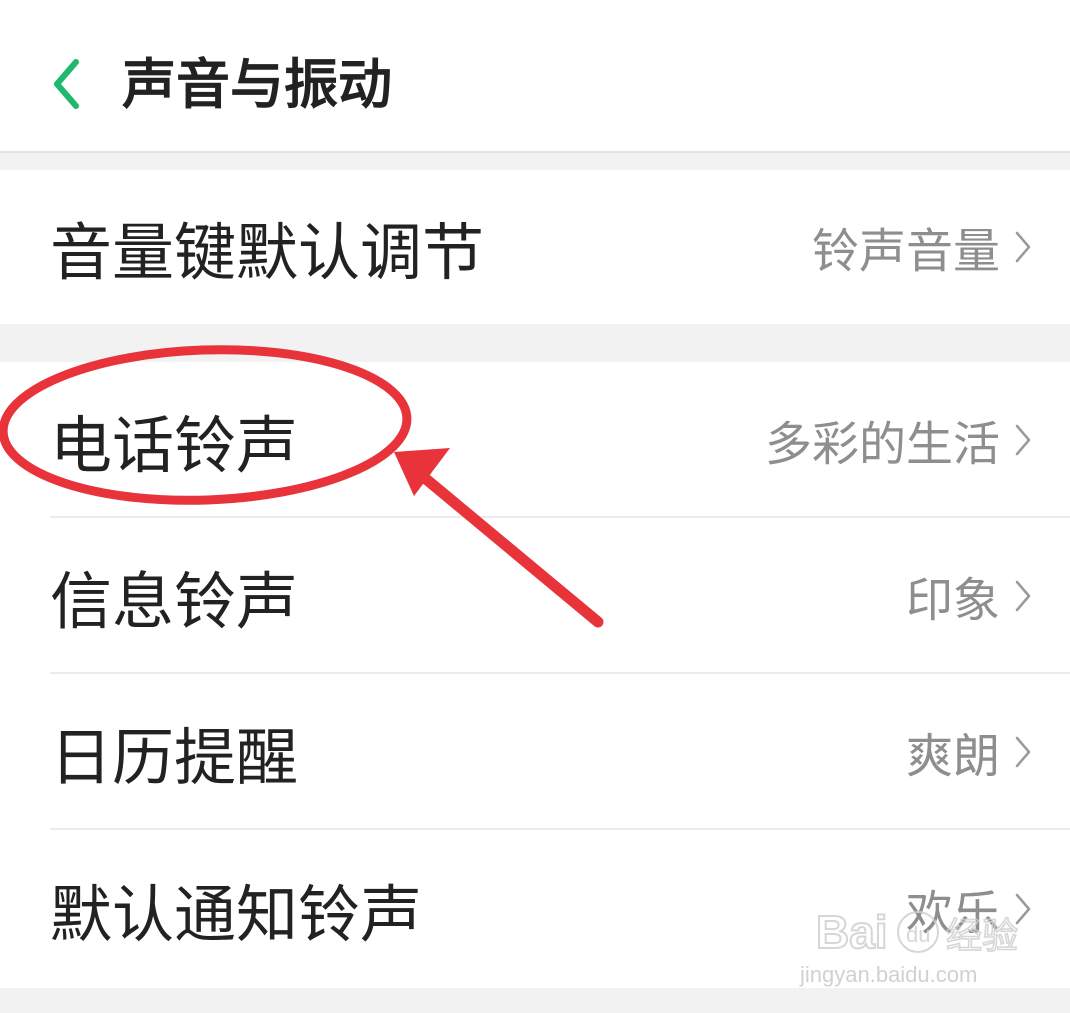 The height and width of the screenshot is (1013, 1070). I want to click on settings-row-value: 爽朗, so click(953, 757).